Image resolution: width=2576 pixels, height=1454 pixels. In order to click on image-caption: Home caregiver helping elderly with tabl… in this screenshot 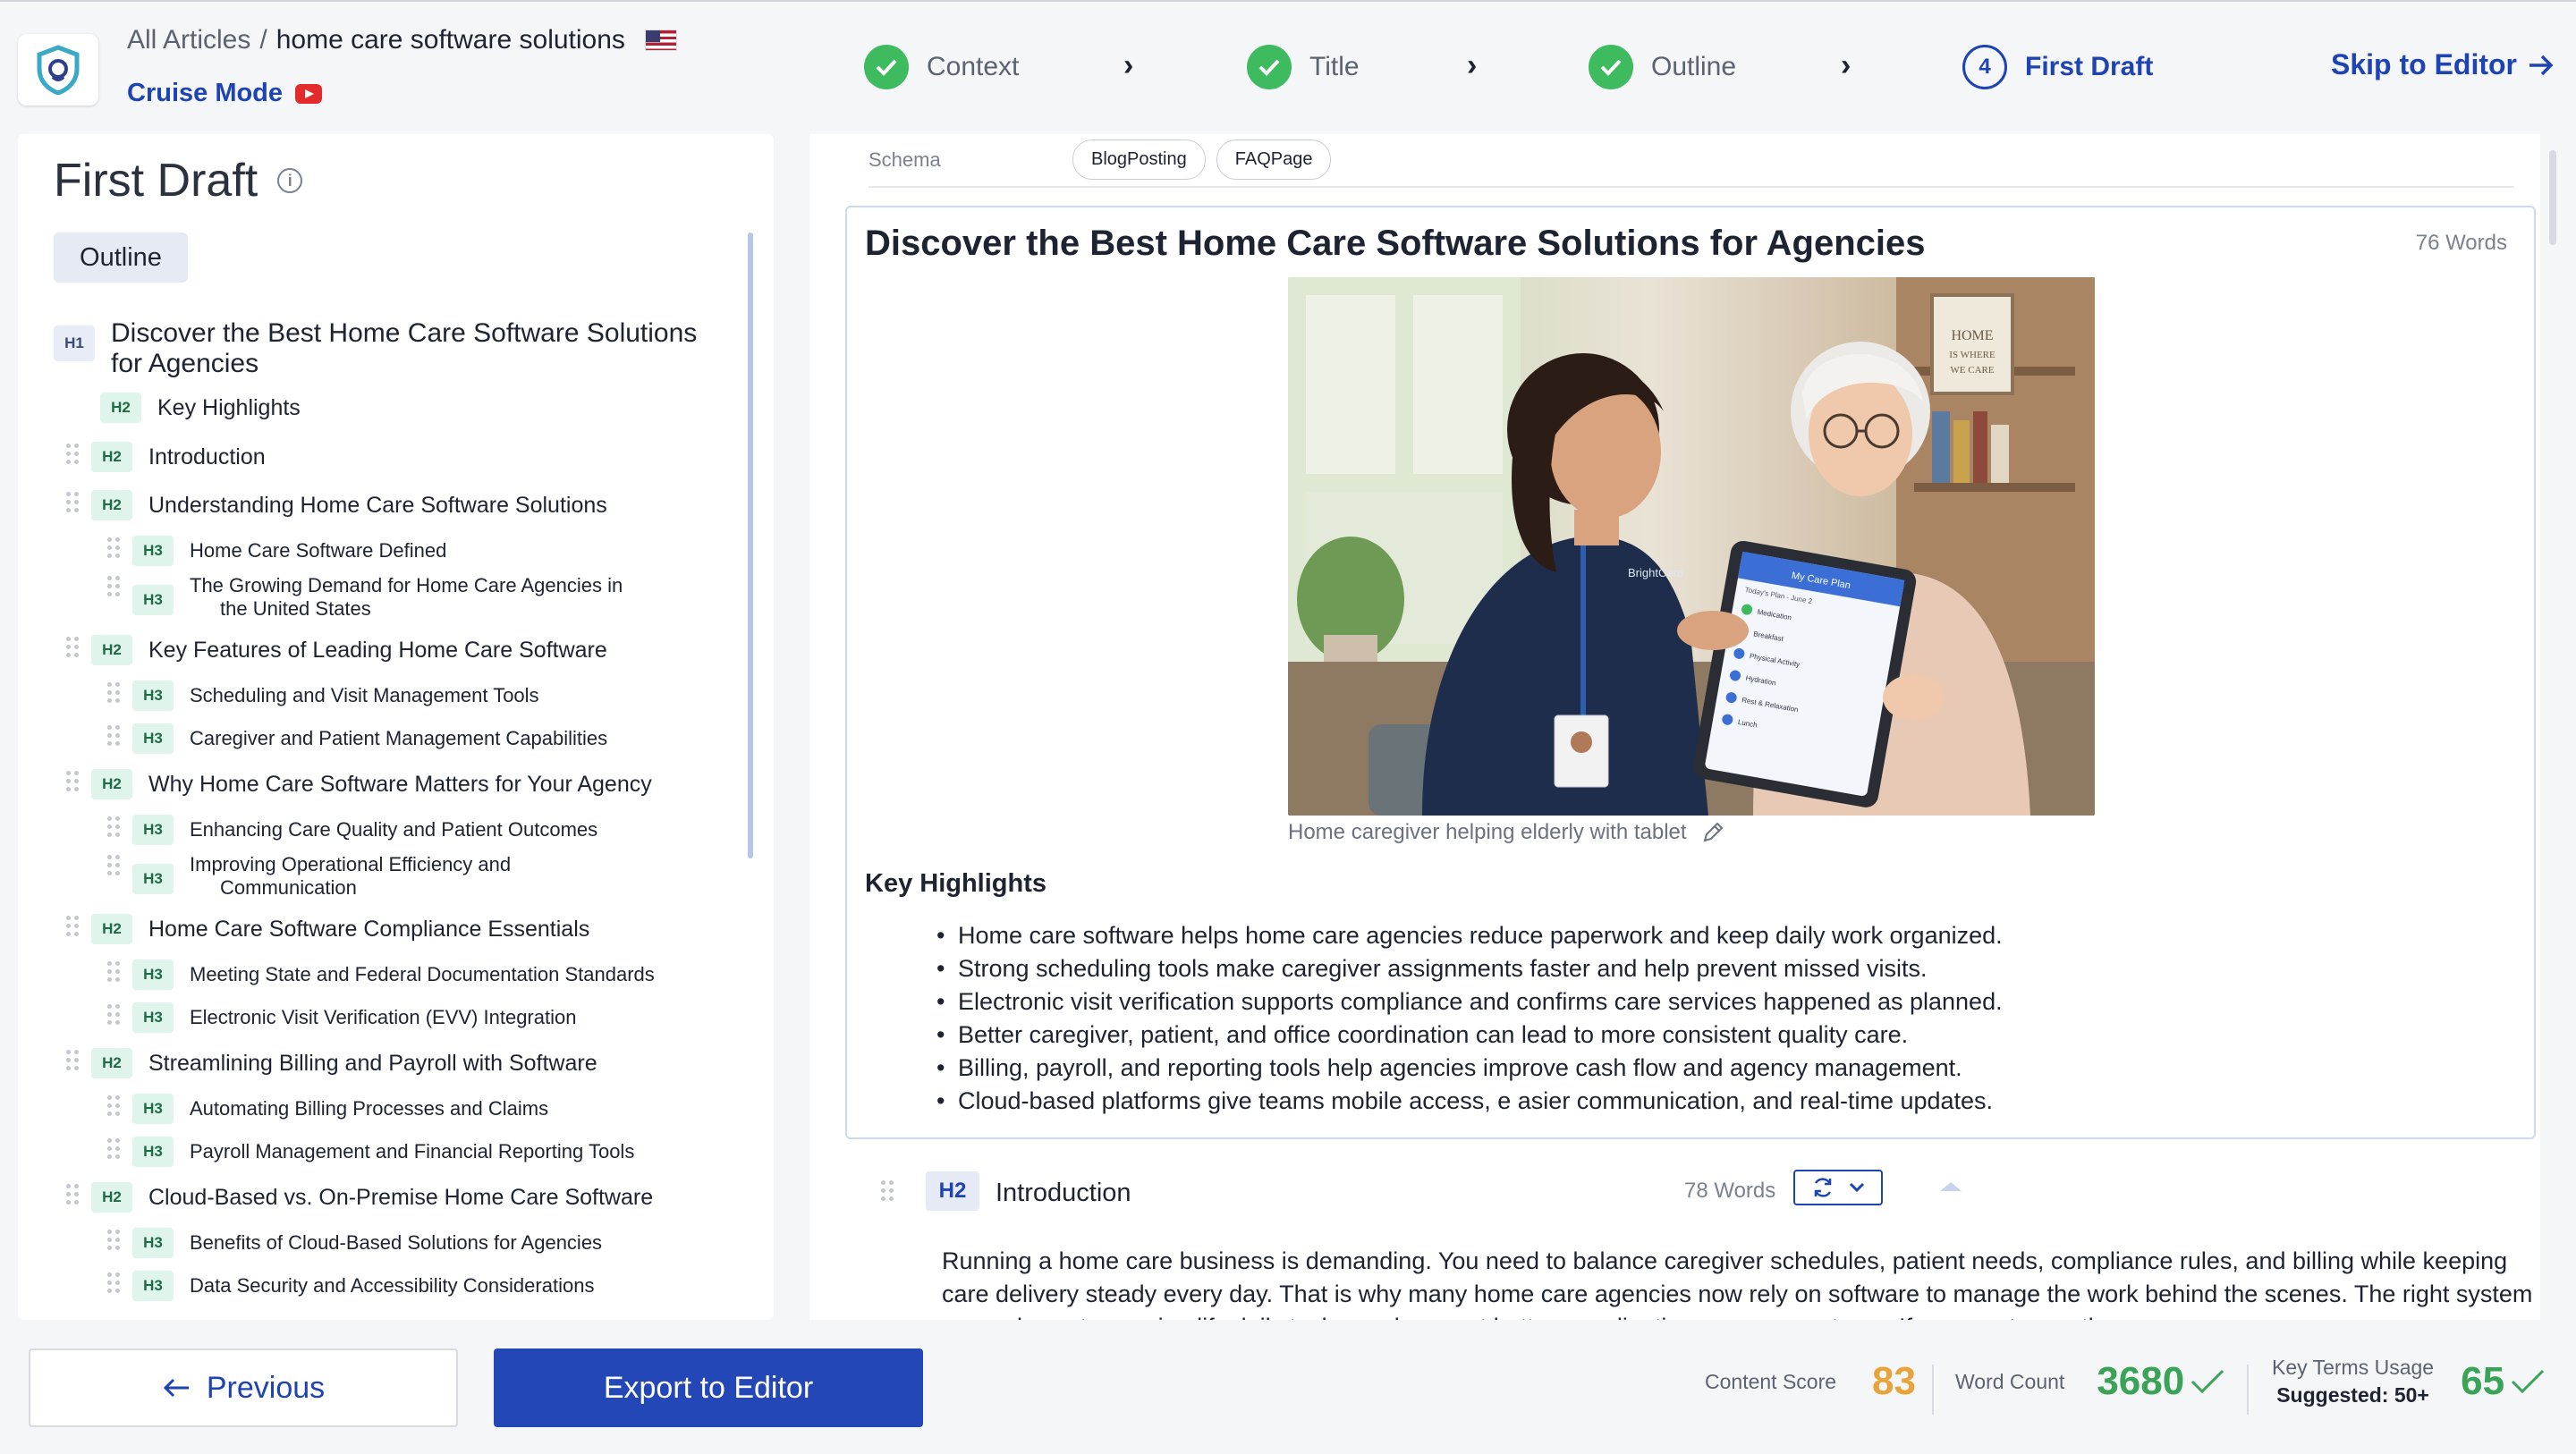, I will do `click(1506, 832)`.